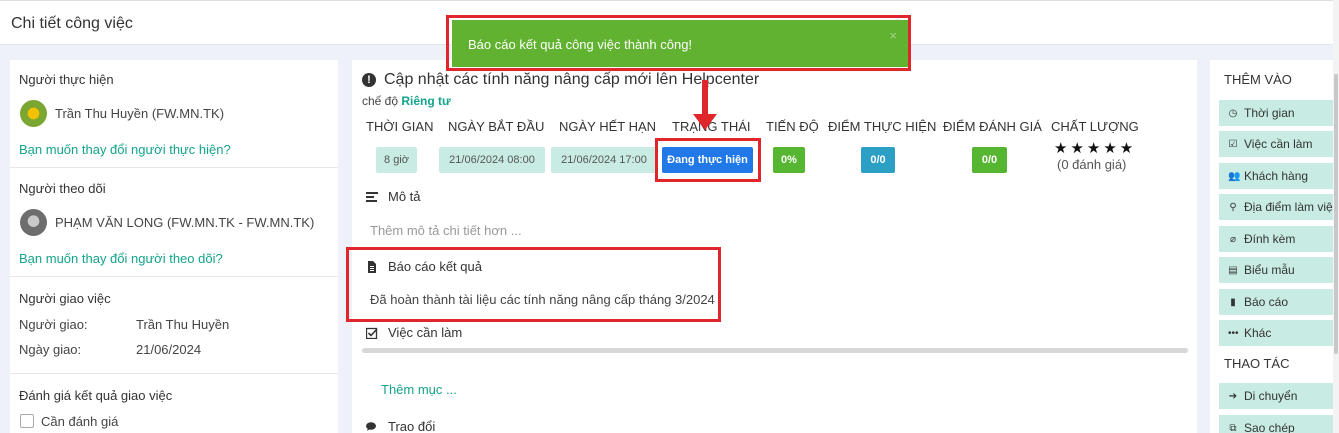 The image size is (1339, 433). I want to click on button-label: Địa điểm làm việc, so click(1291, 207).